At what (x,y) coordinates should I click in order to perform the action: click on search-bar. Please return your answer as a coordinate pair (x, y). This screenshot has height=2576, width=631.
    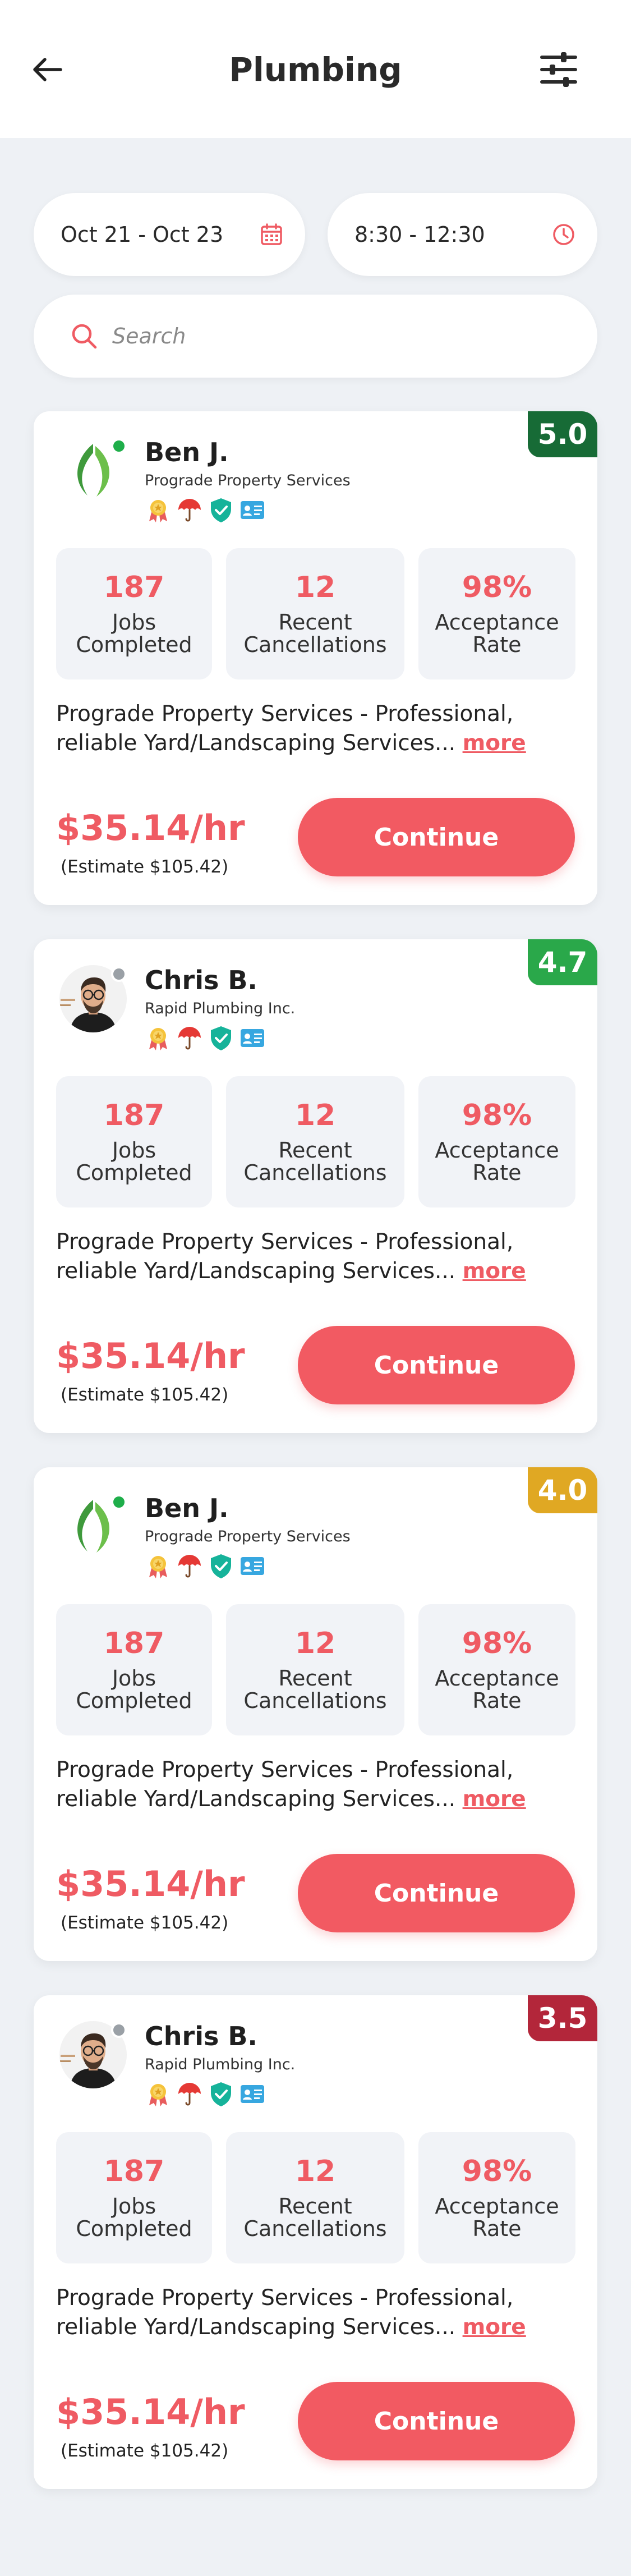
    Looking at the image, I should click on (315, 336).